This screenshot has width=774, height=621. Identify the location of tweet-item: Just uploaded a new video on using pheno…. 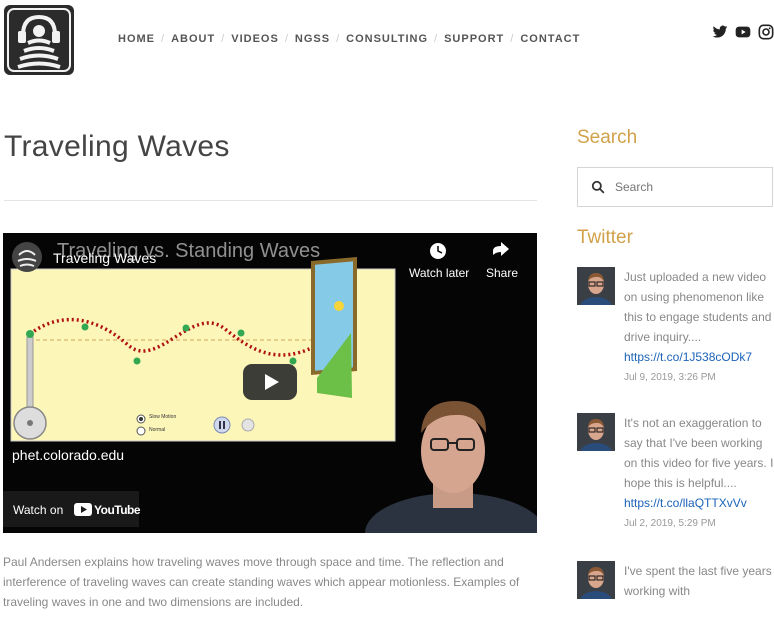
(675, 332).